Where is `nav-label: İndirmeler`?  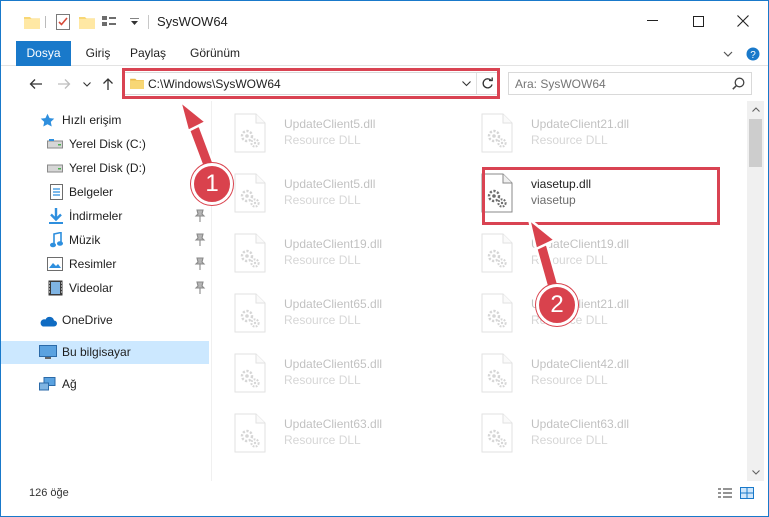 nav-label: İndirmeler is located at coordinates (96, 216).